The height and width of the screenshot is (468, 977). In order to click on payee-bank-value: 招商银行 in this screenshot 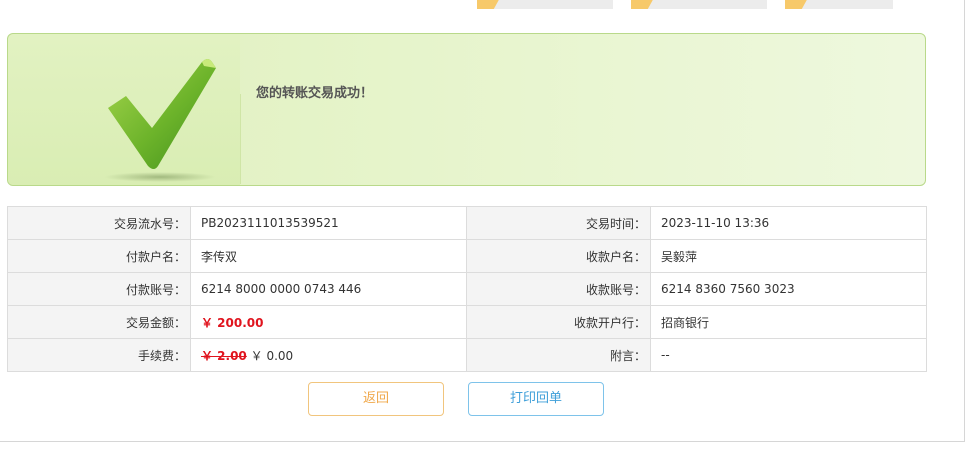, I will do `click(788, 322)`.